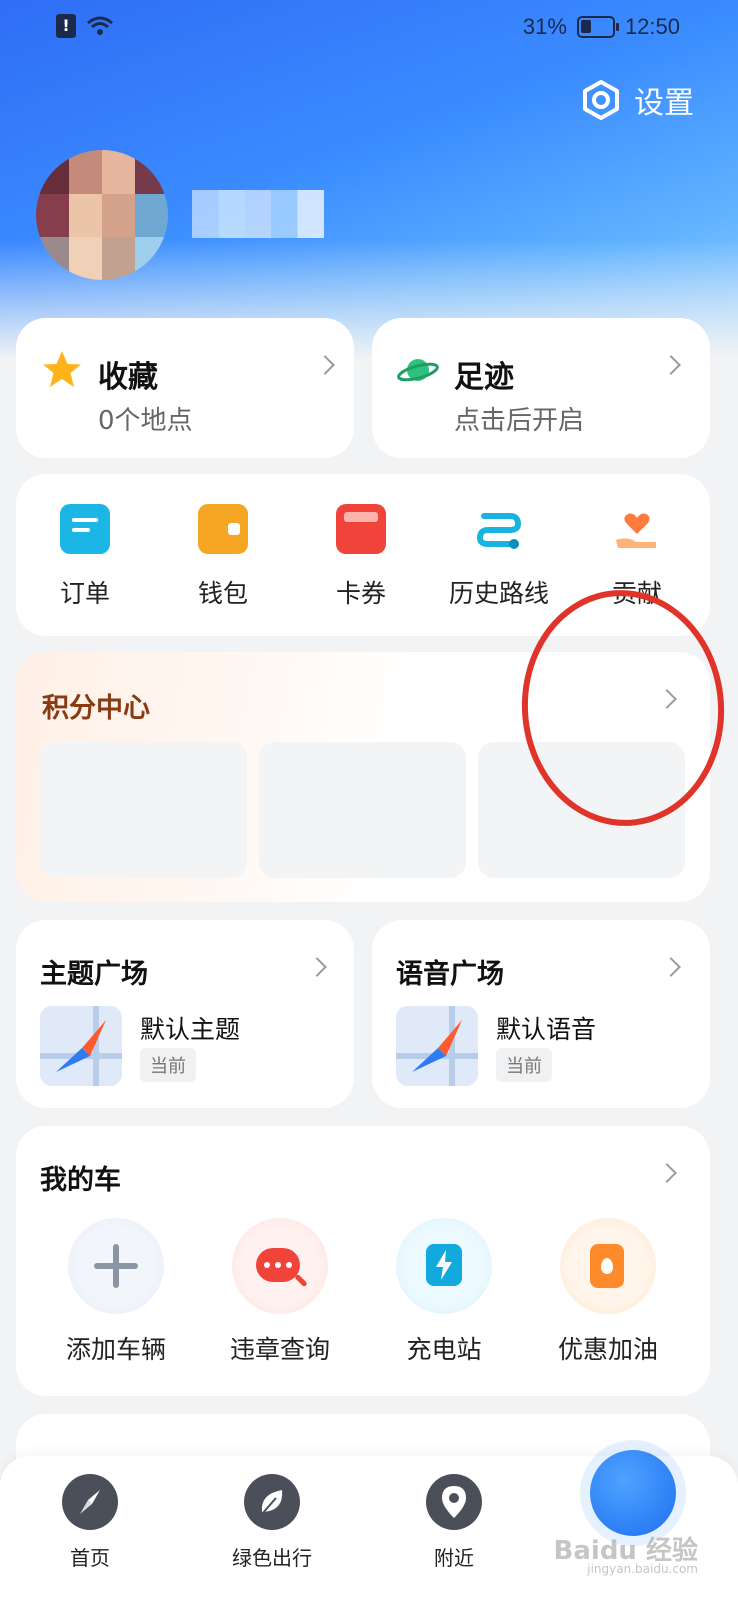  What do you see at coordinates (499, 529) in the screenshot?
I see `route-history-icon` at bounding box center [499, 529].